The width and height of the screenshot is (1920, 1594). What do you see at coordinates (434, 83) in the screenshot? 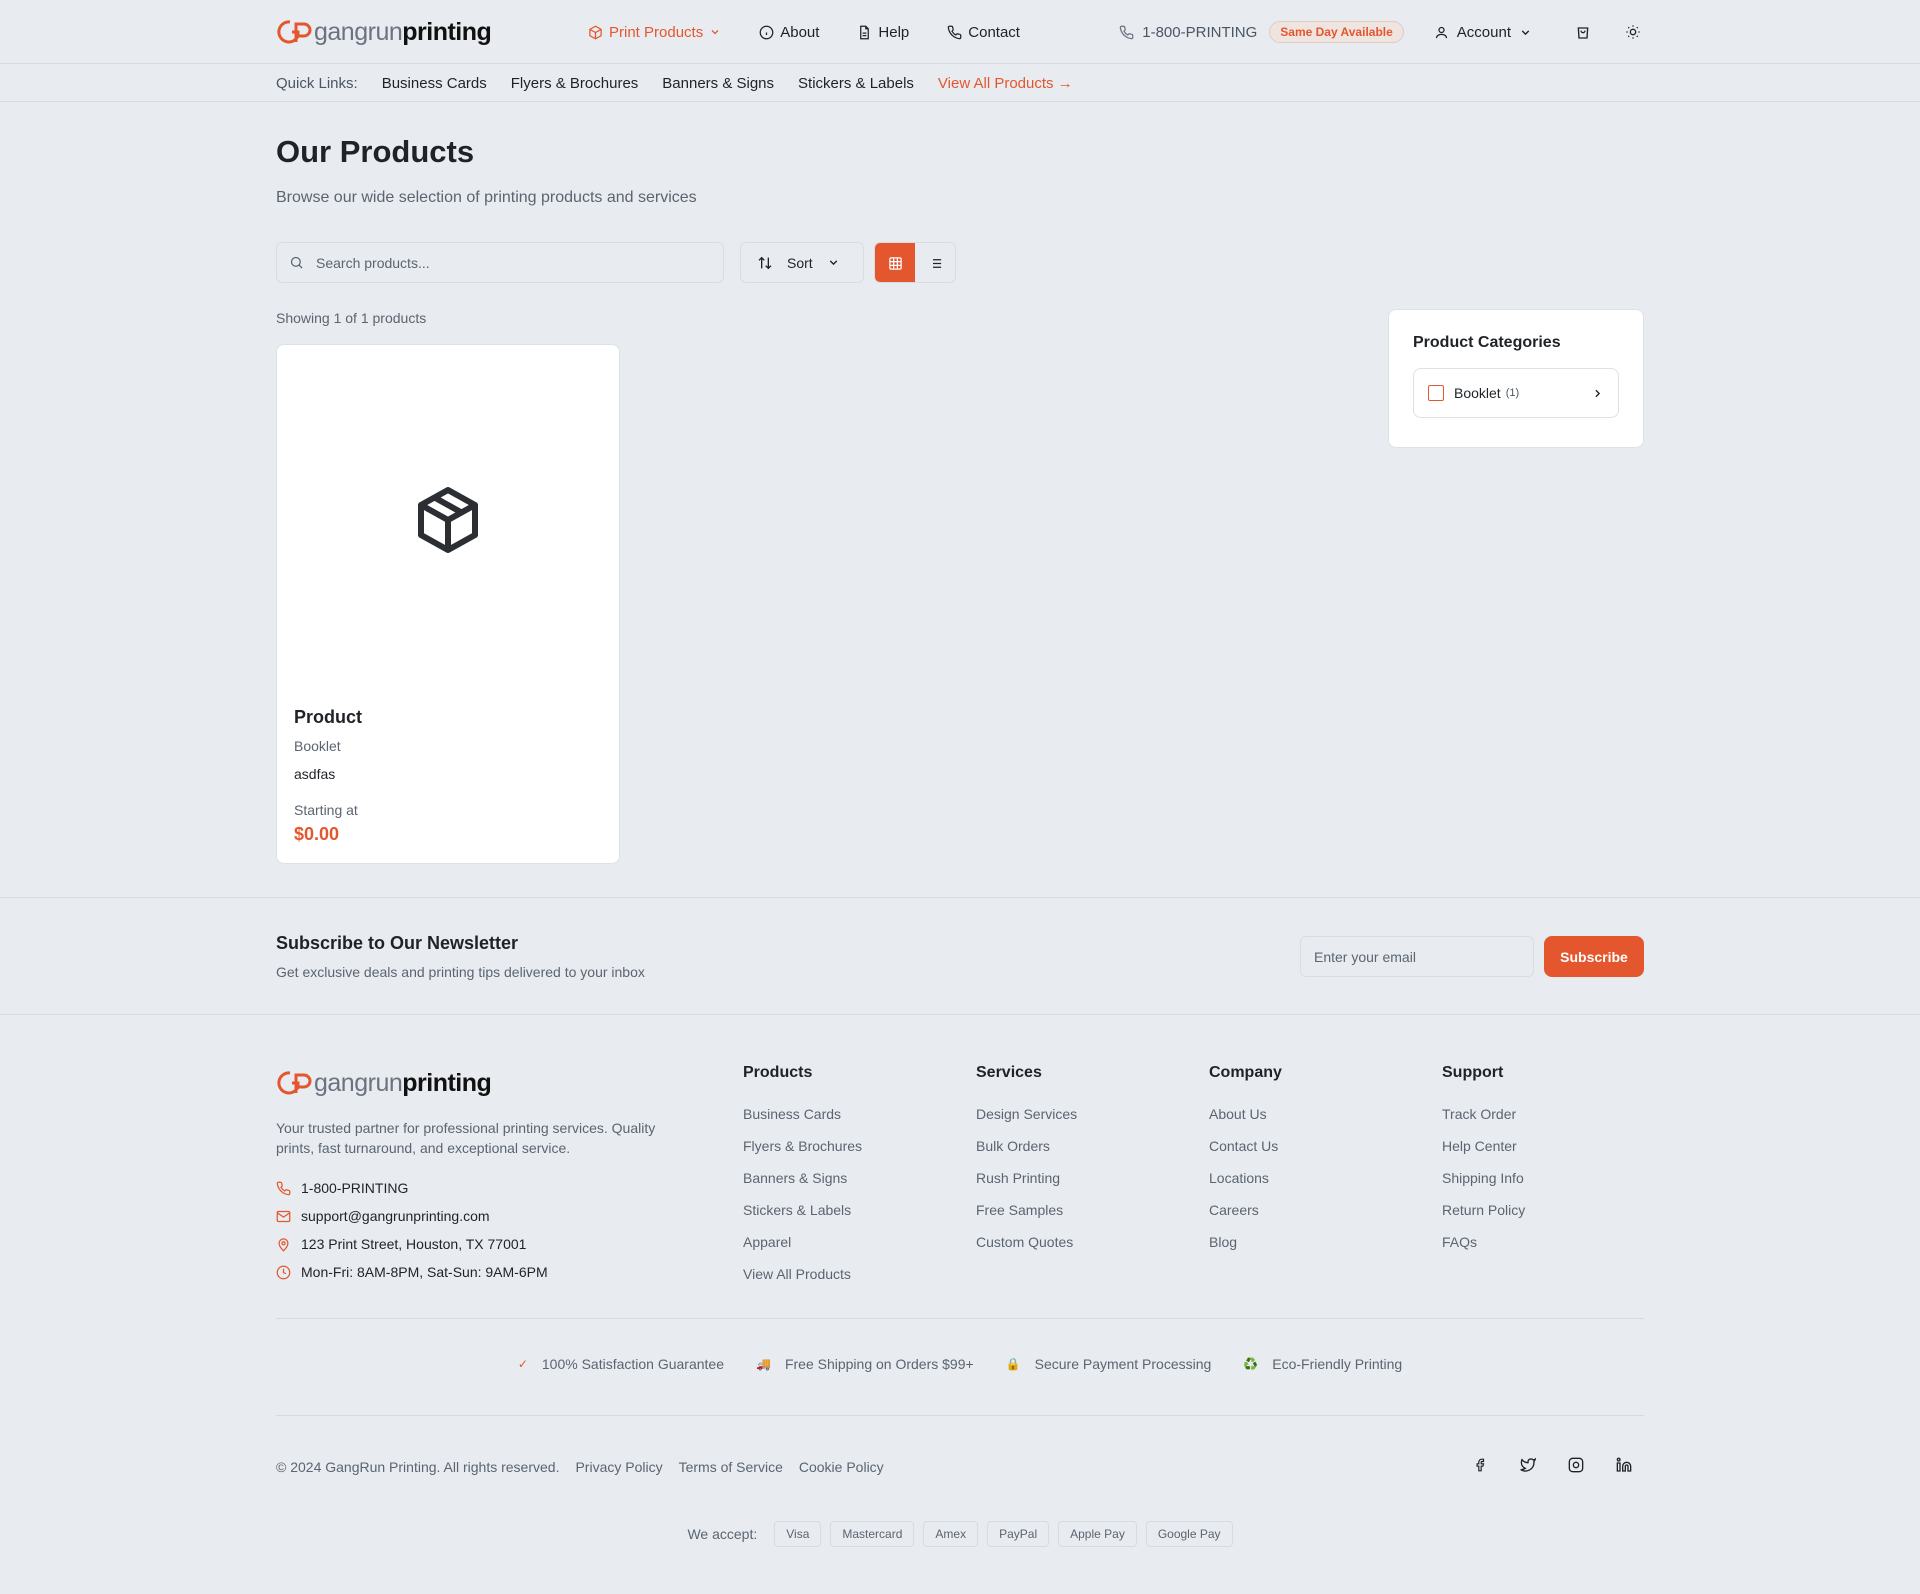
I see `quick-link-business-cards: Business Cards` at bounding box center [434, 83].